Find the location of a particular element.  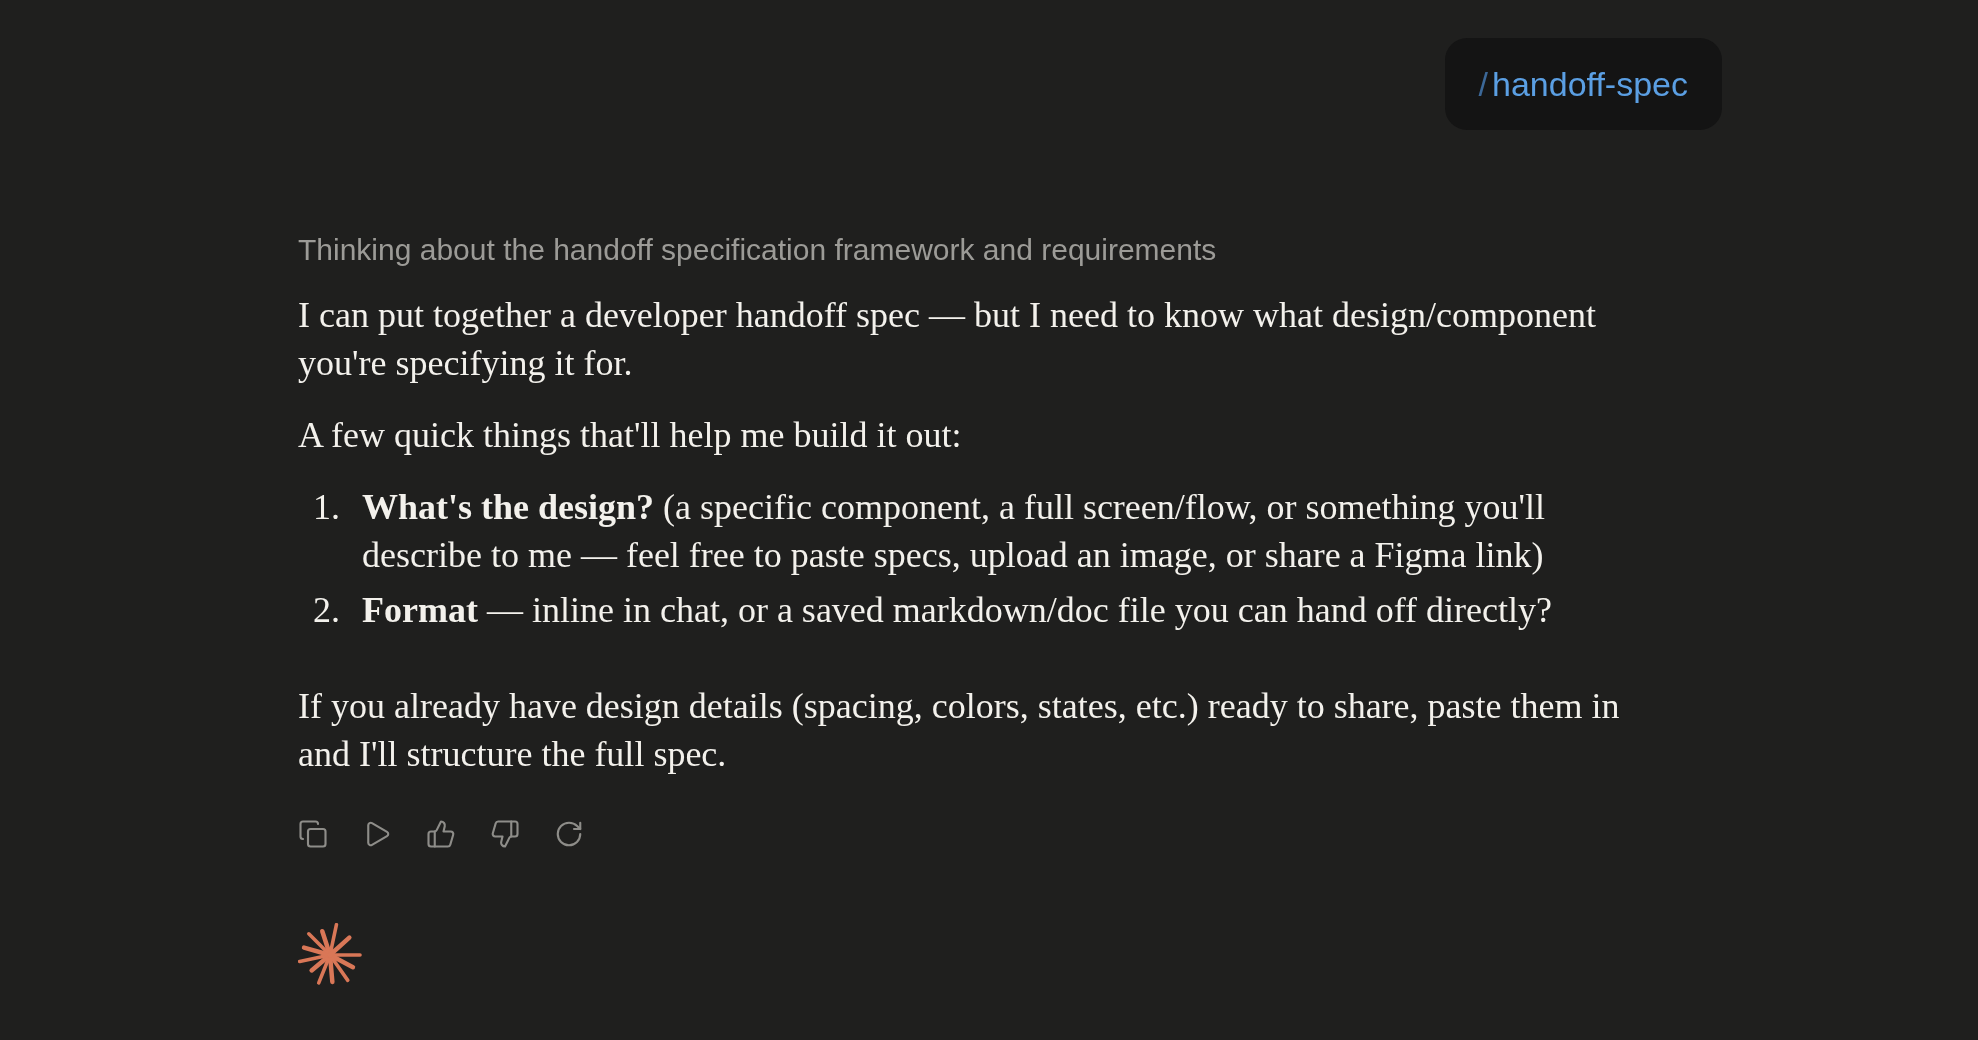

starburst-icon is located at coordinates (330, 955).